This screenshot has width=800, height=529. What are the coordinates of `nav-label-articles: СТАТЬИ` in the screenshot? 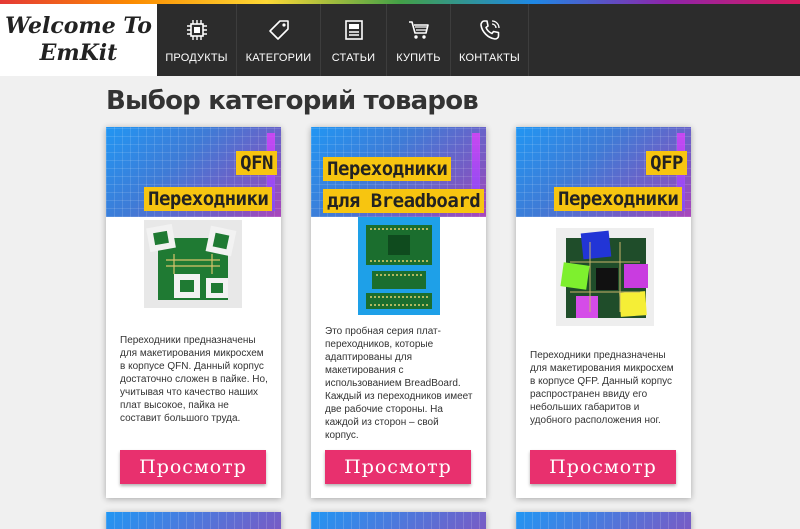 It's located at (353, 58).